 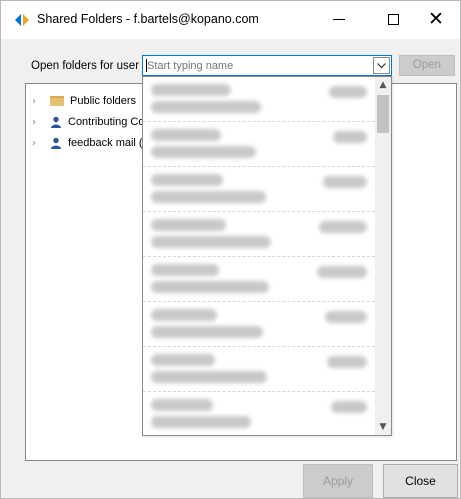 I want to click on maximize-icon, so click(x=393, y=19).